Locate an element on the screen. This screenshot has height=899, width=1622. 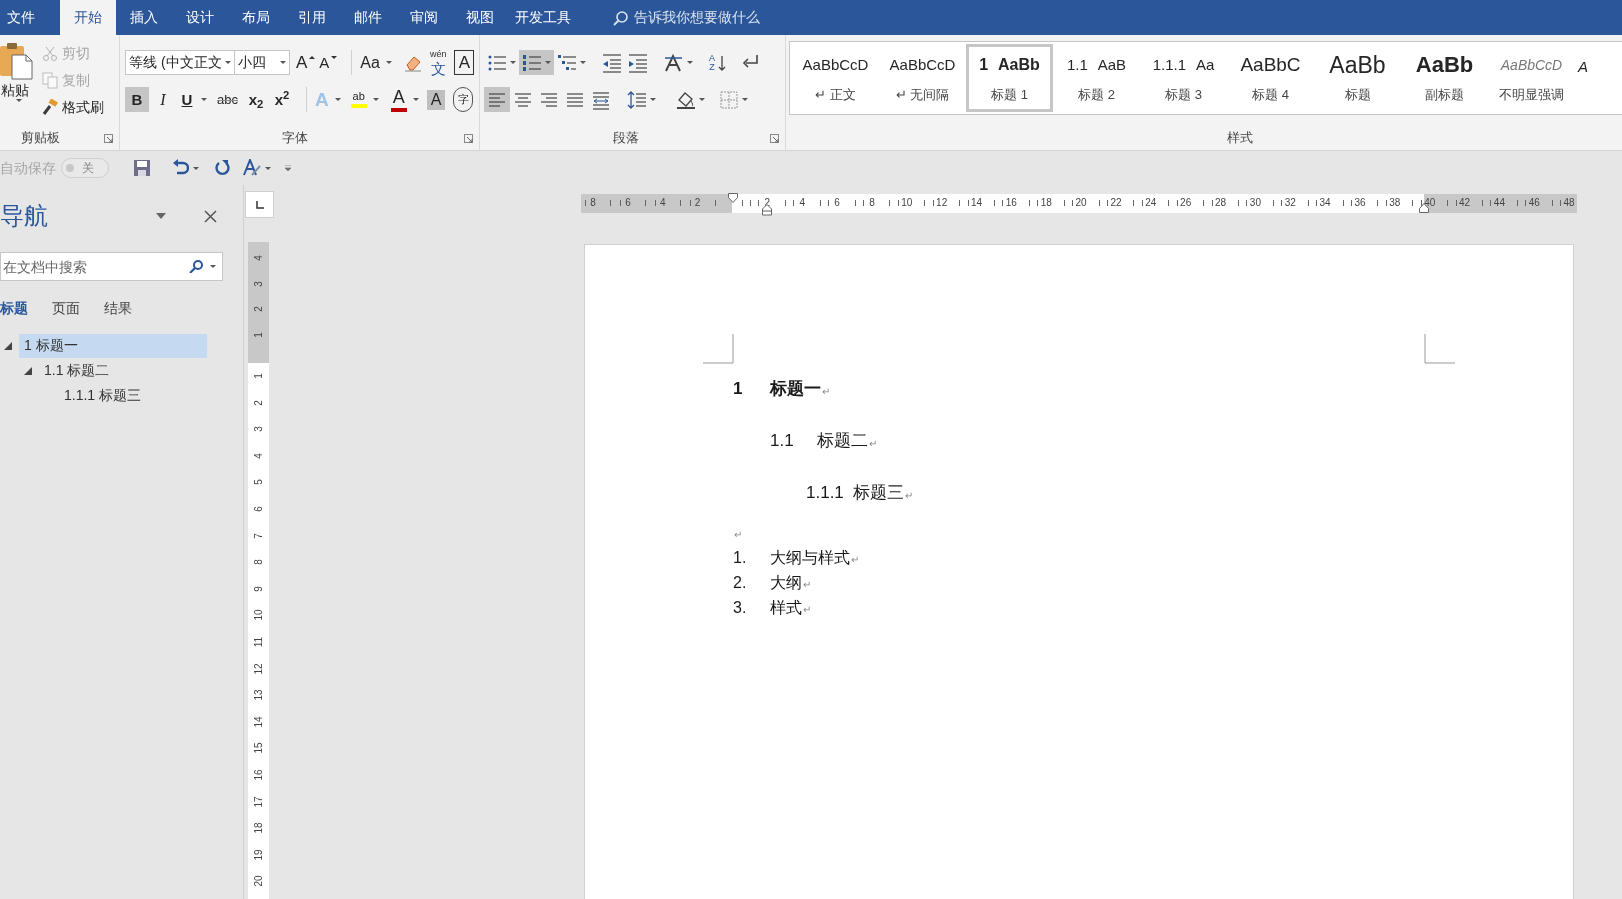
numbering-button is located at coordinates (536, 62).